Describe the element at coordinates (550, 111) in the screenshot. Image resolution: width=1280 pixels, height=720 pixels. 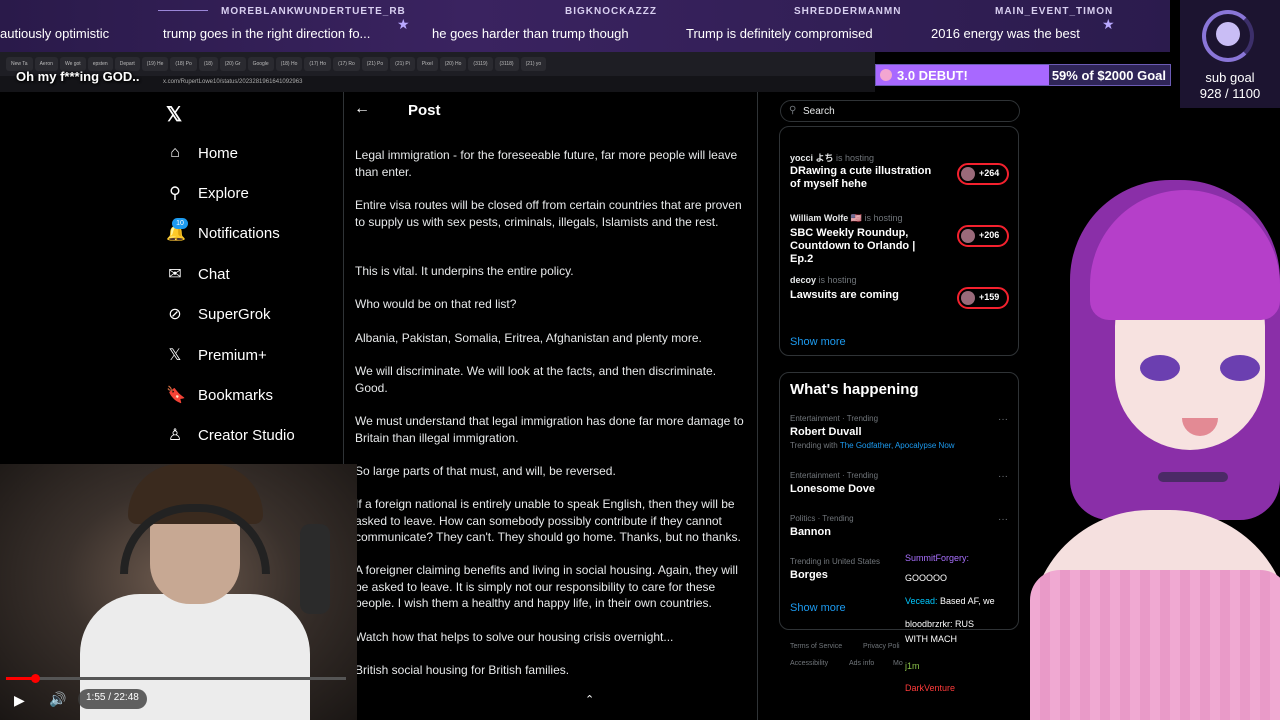
I see `post-header: ← Post` at that location.